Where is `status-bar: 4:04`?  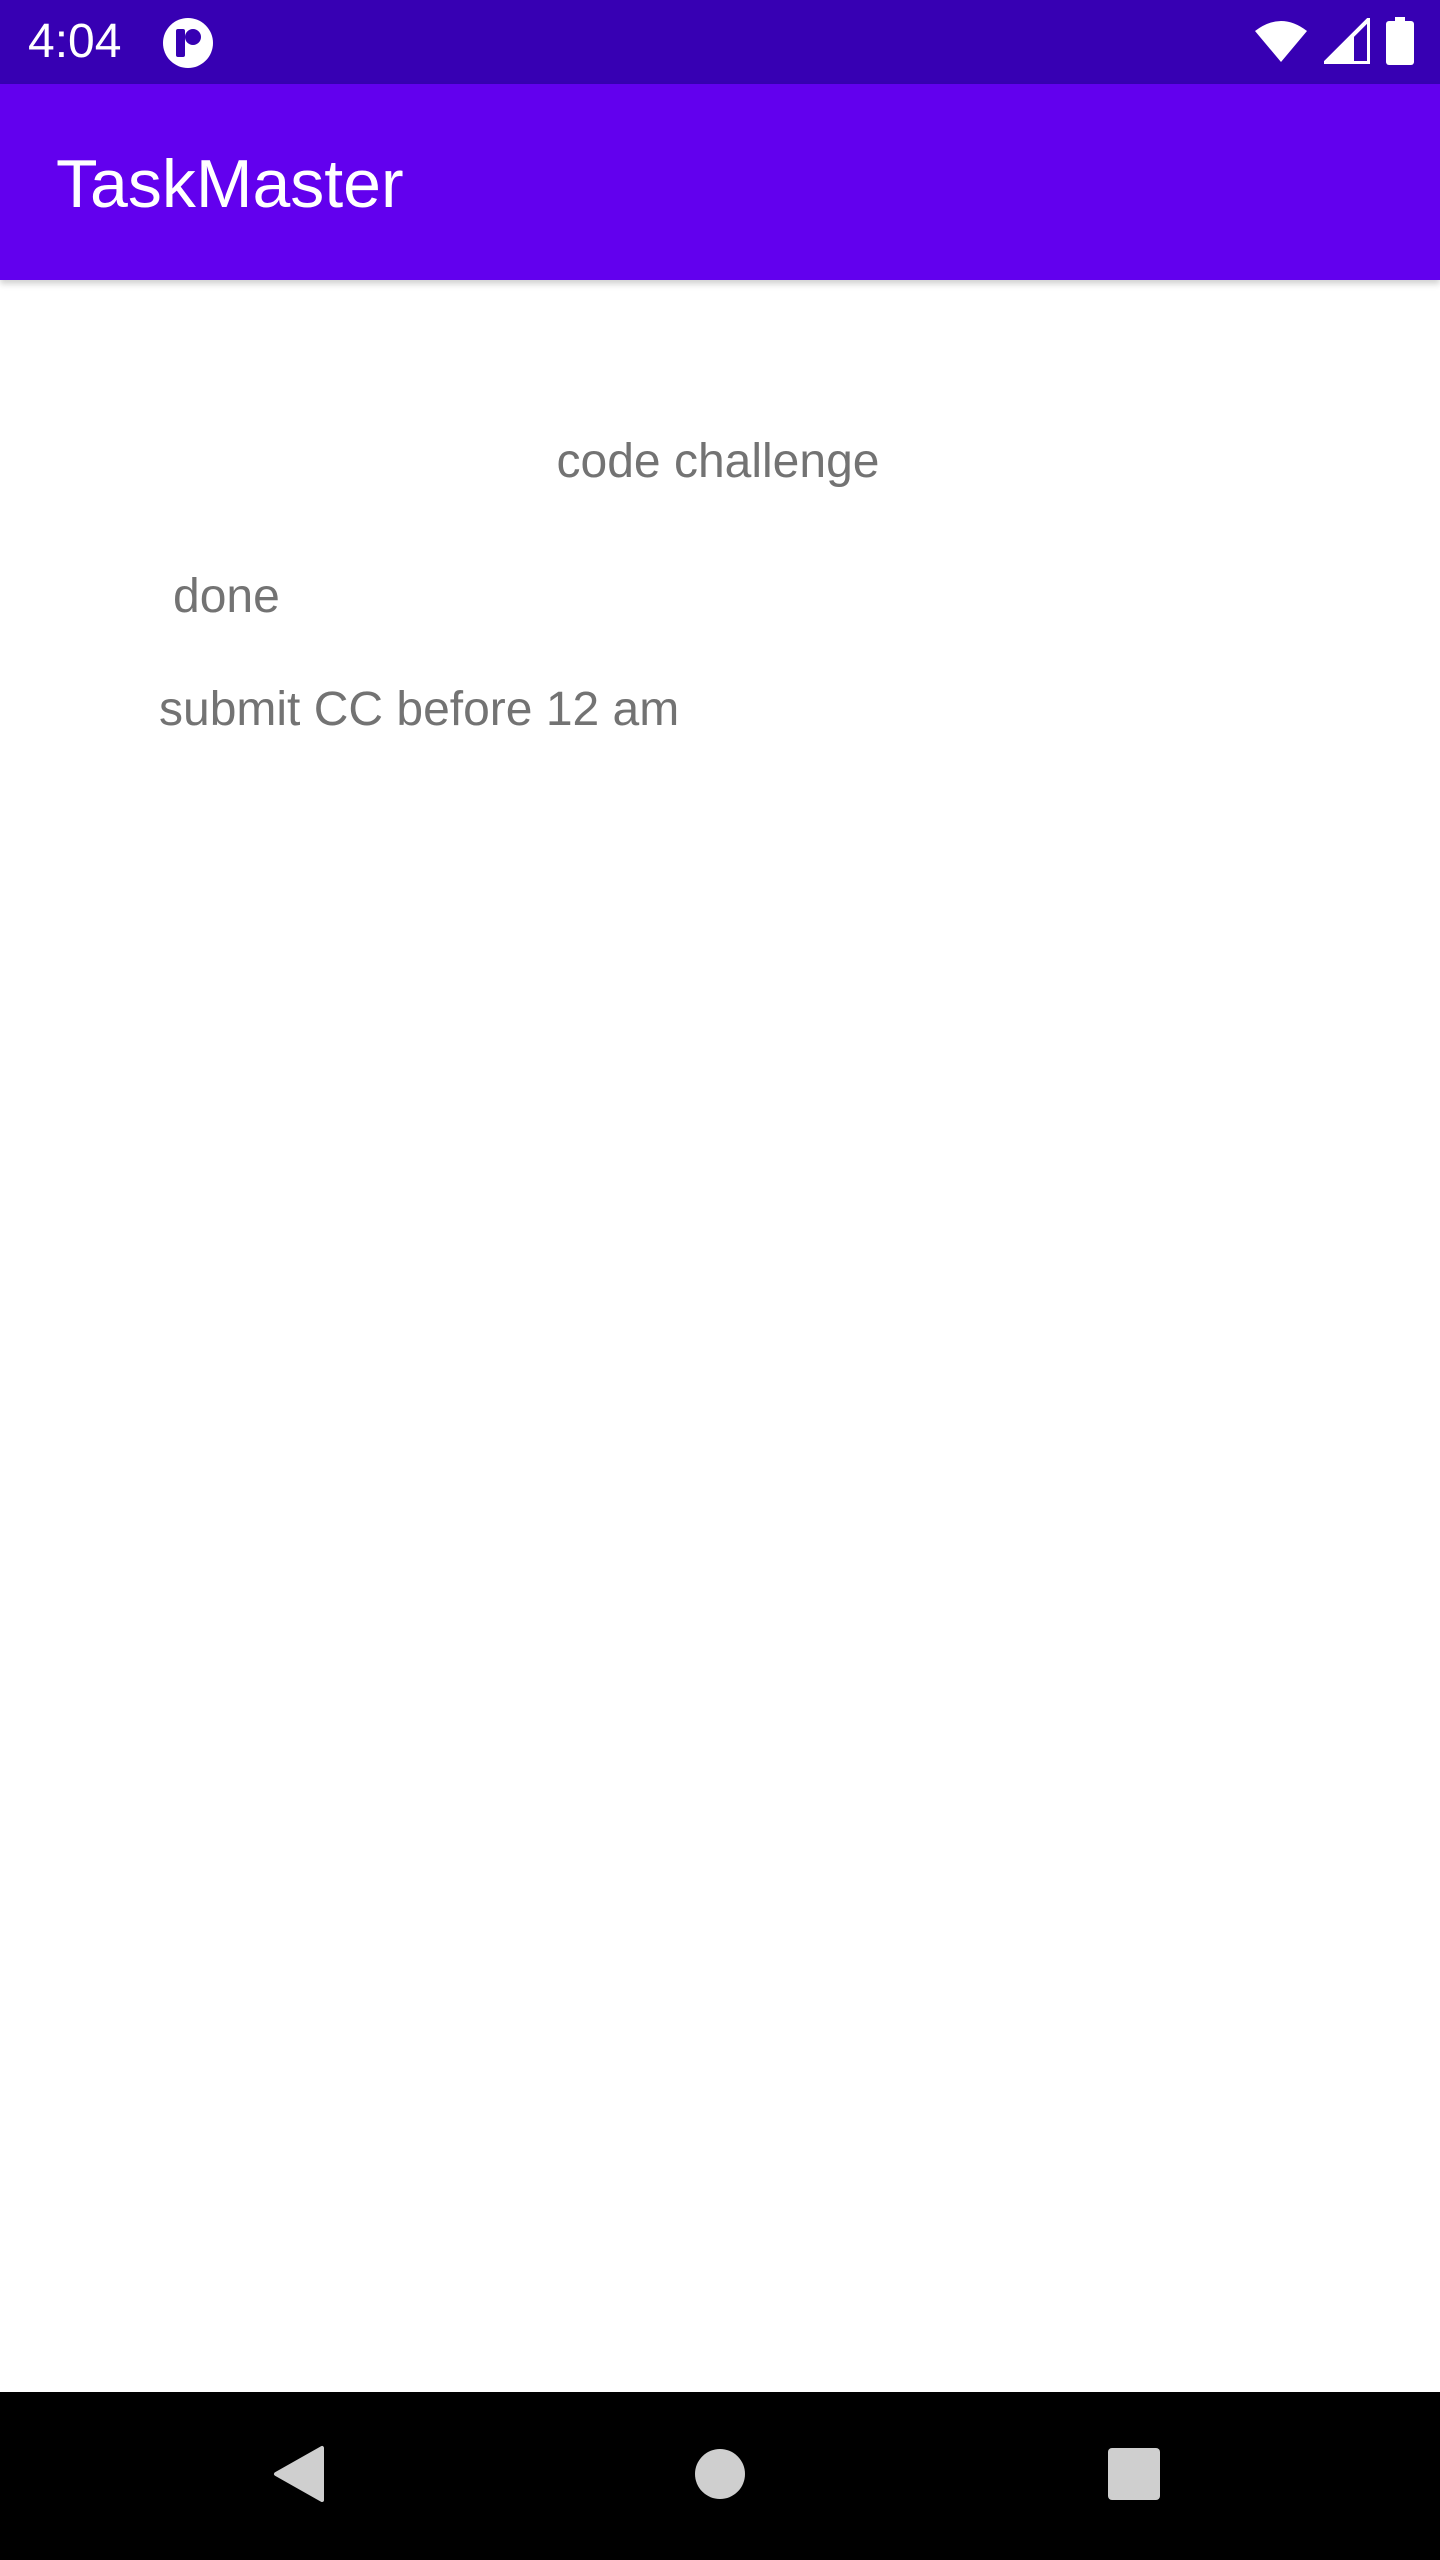
status-bar: 4:04 is located at coordinates (720, 42).